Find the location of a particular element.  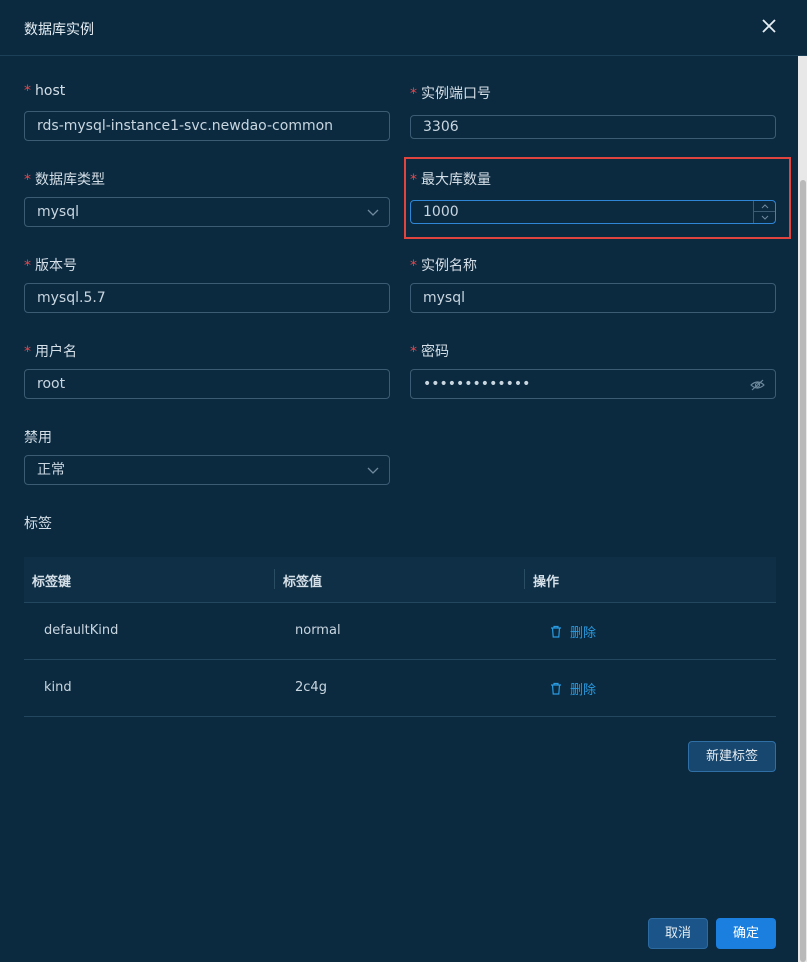

close-icon is located at coordinates (769, 26).